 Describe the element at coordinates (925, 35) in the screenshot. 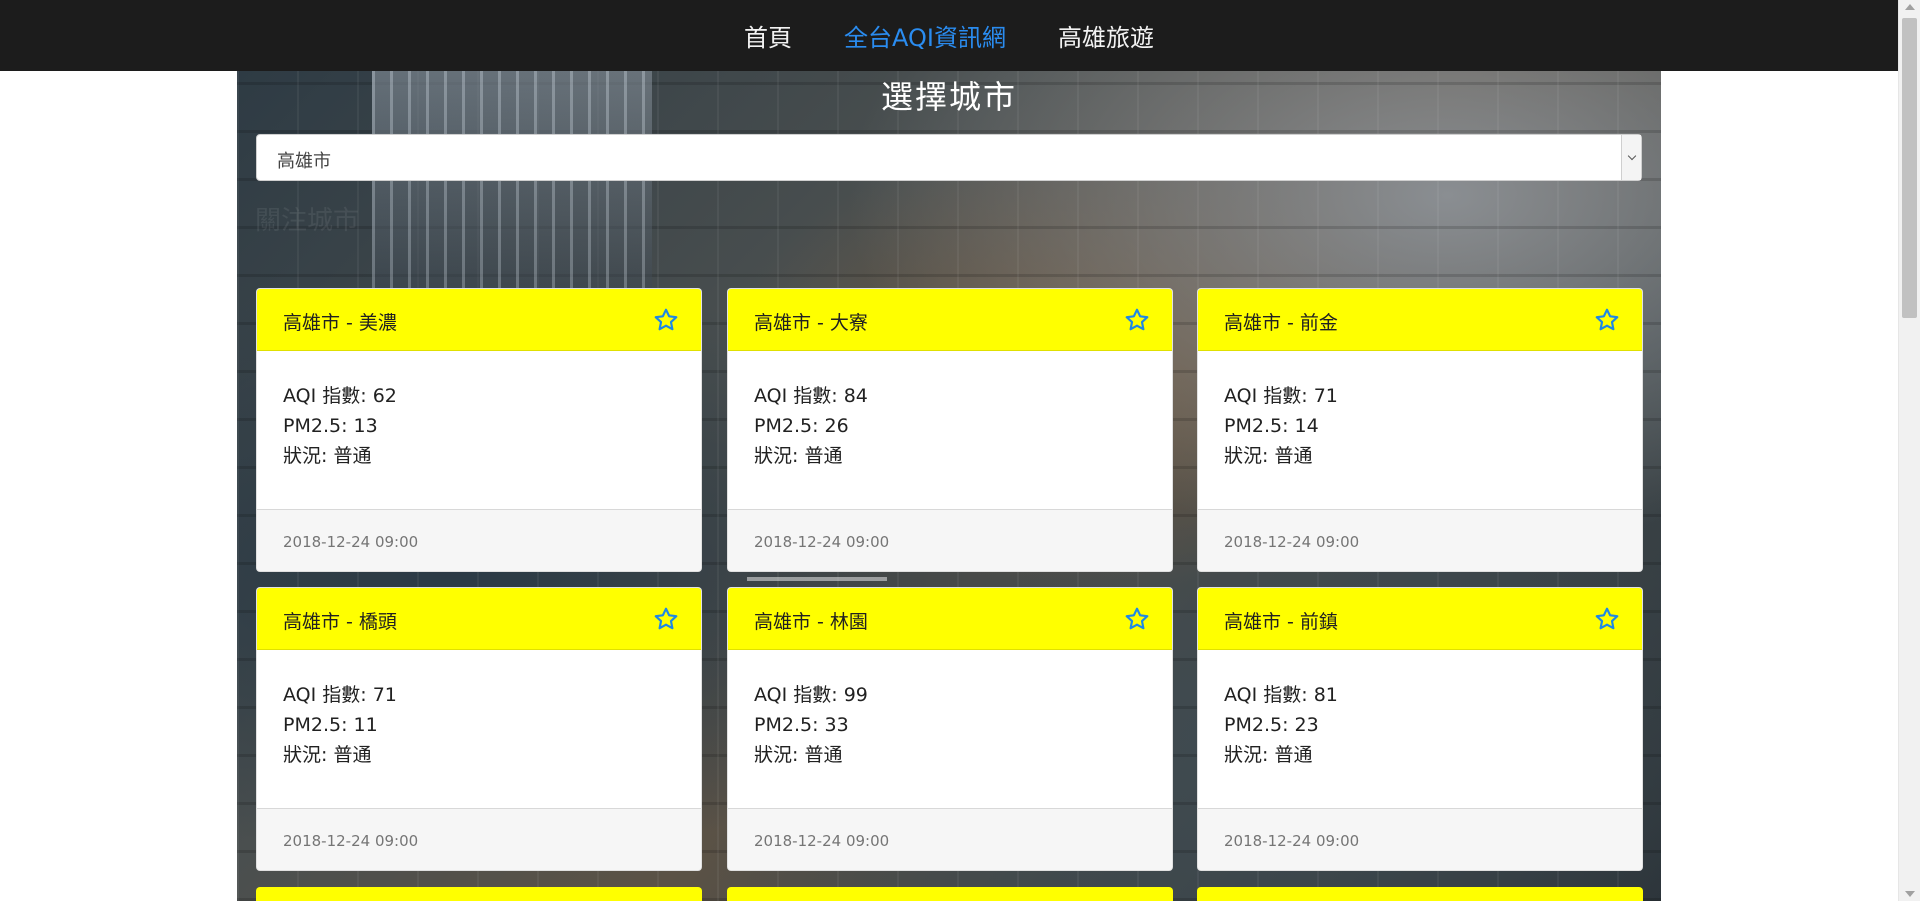

I see `nav-aqi-link: 全台AQI資訊網` at that location.